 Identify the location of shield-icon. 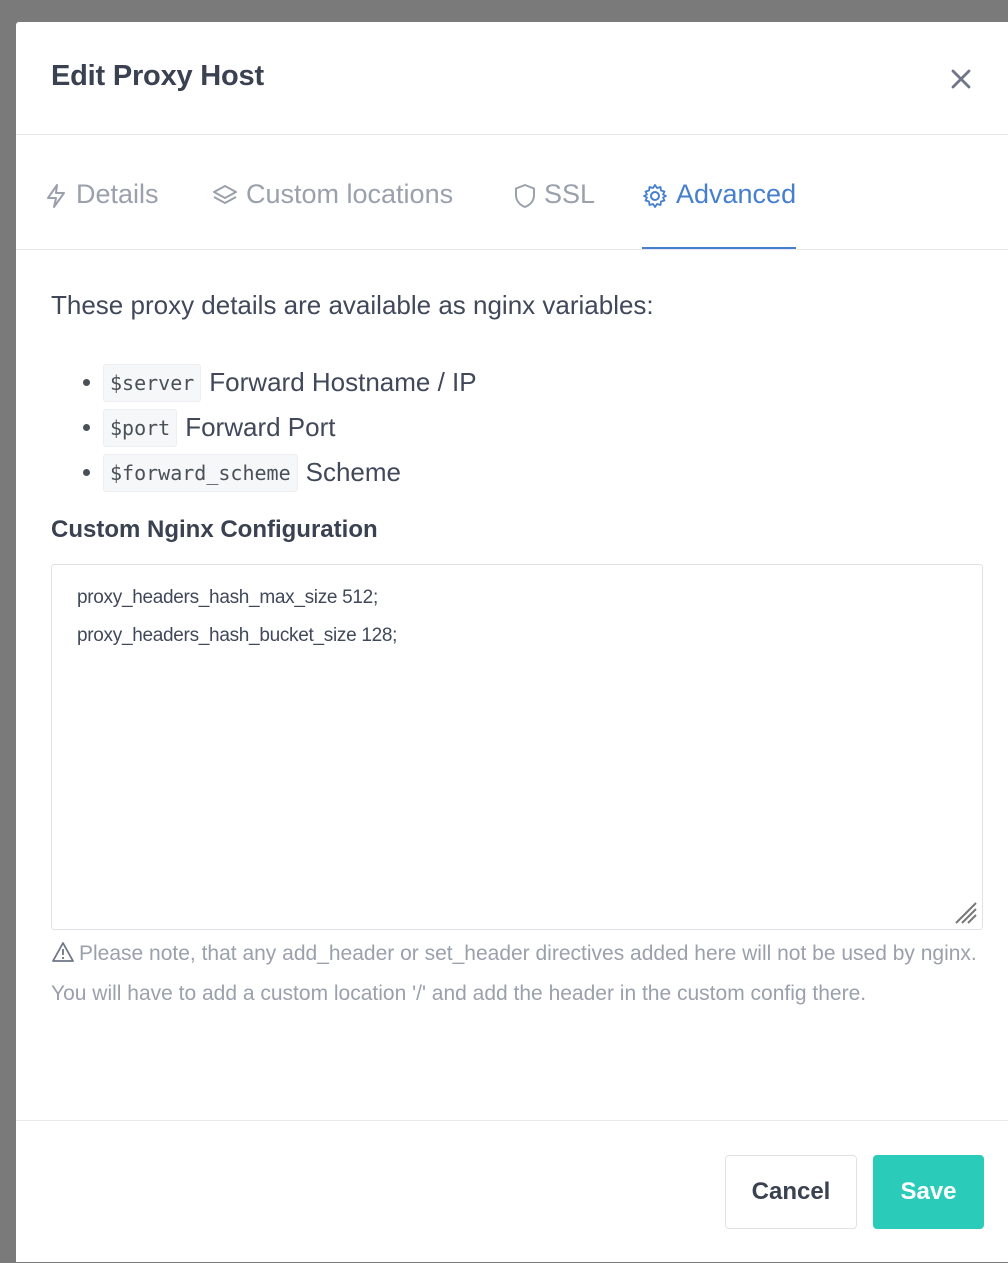
(525, 196).